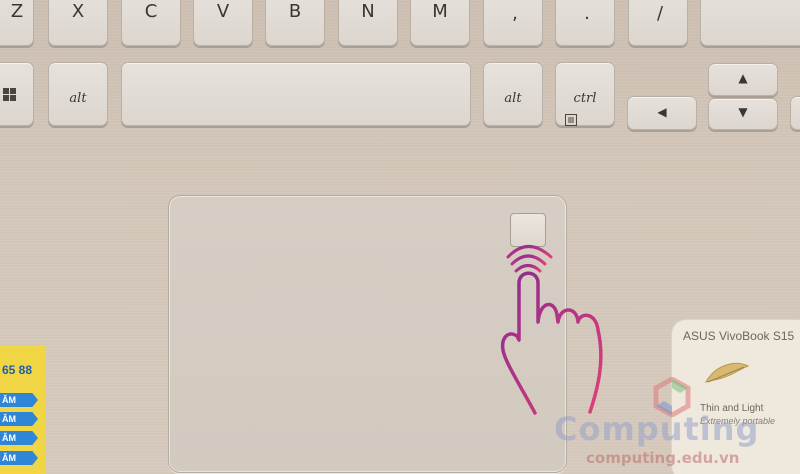  Describe the element at coordinates (295, 23) in the screenshot. I see `key-b: B` at that location.